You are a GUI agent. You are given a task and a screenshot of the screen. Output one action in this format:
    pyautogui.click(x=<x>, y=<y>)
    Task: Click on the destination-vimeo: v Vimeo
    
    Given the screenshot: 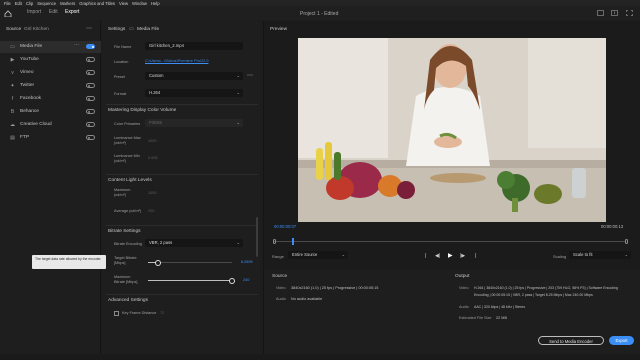 What is the action you would take?
    pyautogui.click(x=50, y=73)
    